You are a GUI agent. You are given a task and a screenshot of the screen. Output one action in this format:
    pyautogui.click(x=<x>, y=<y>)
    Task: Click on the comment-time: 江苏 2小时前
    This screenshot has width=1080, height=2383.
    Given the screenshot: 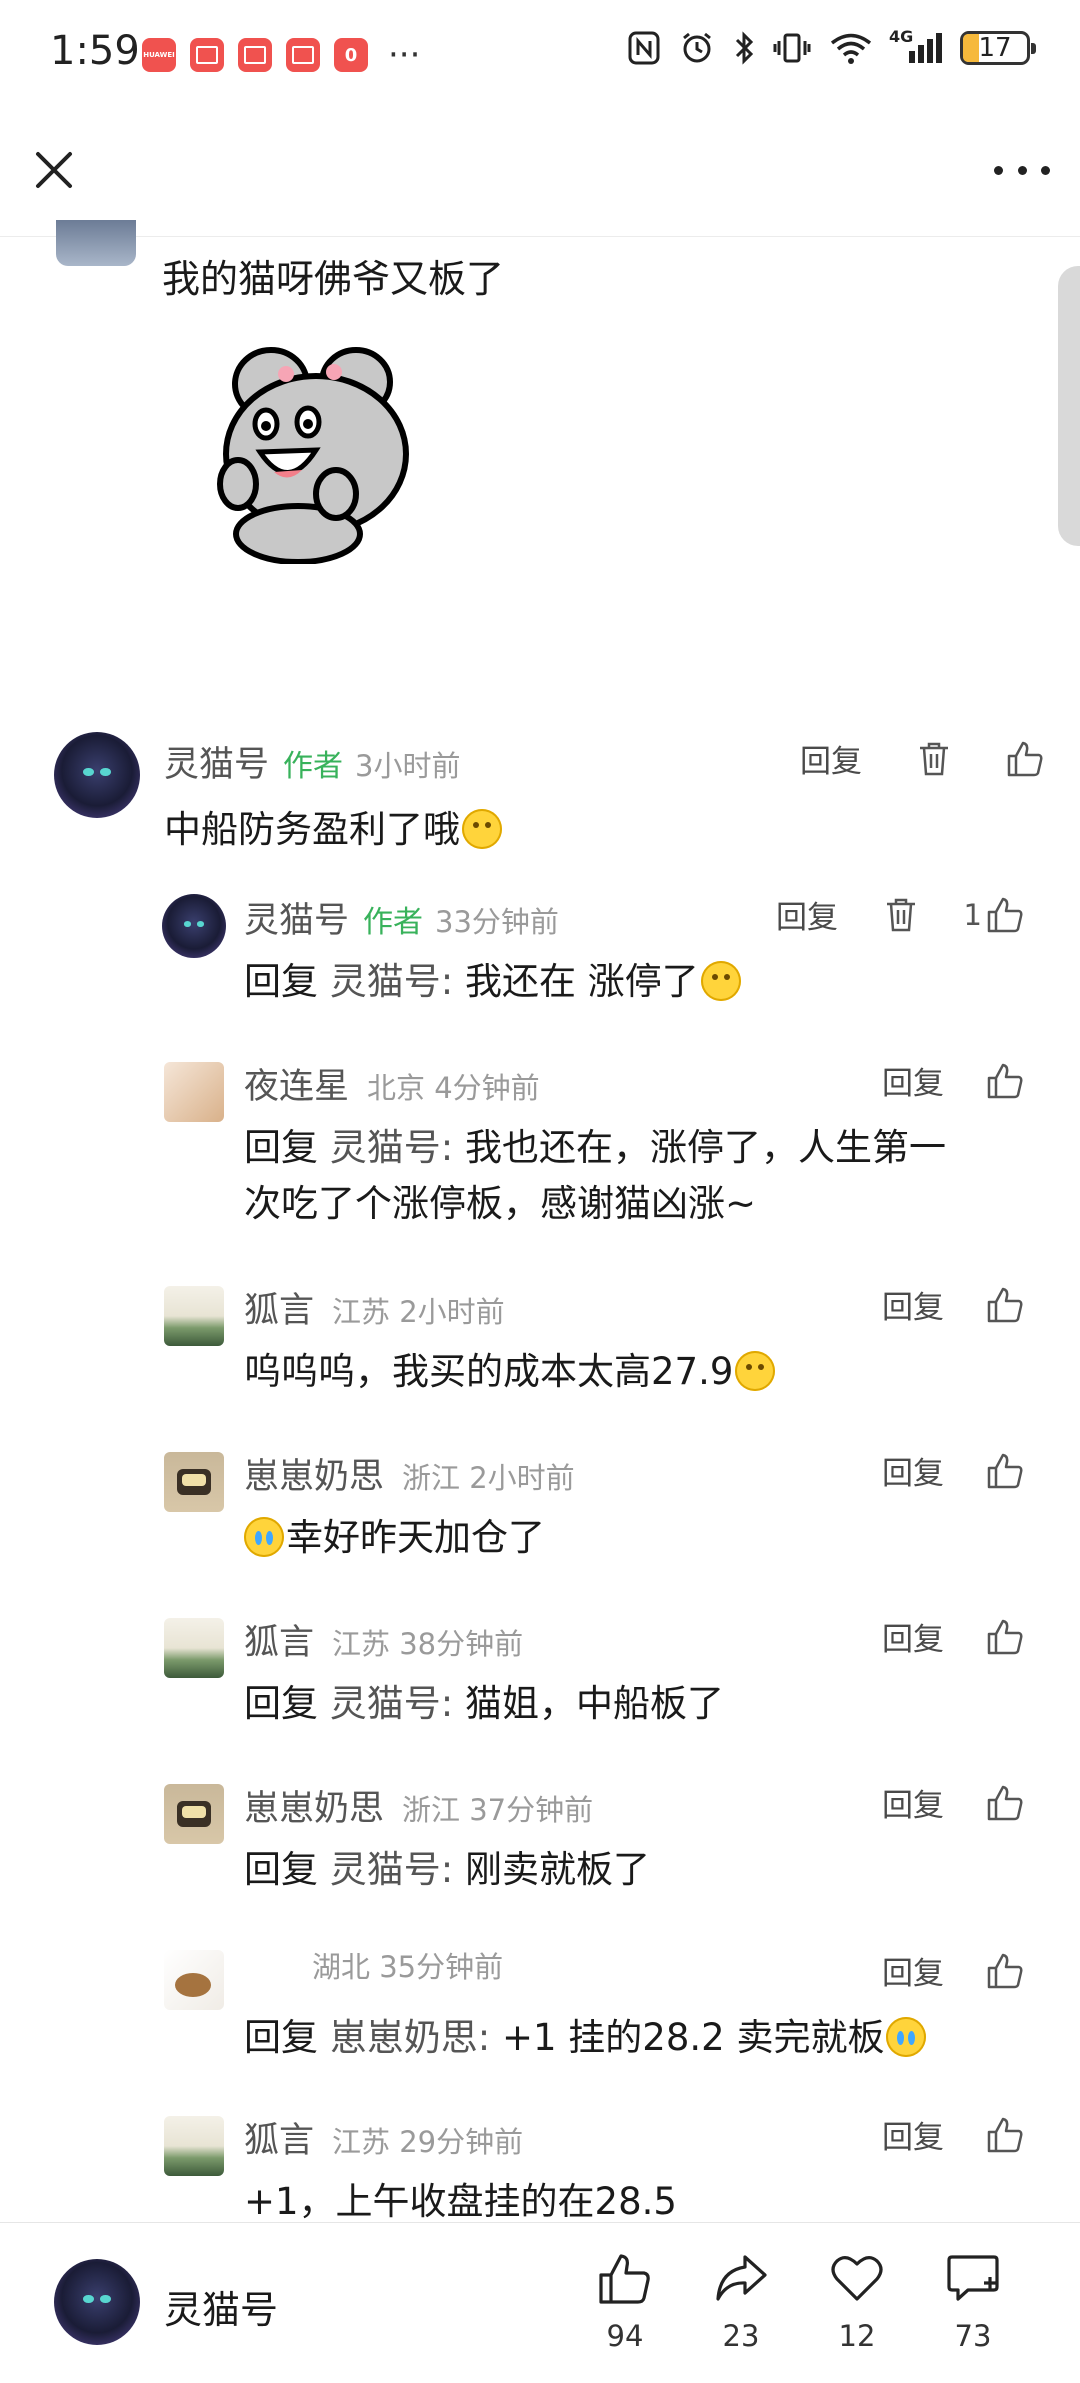 What is the action you would take?
    pyautogui.click(x=418, y=1312)
    